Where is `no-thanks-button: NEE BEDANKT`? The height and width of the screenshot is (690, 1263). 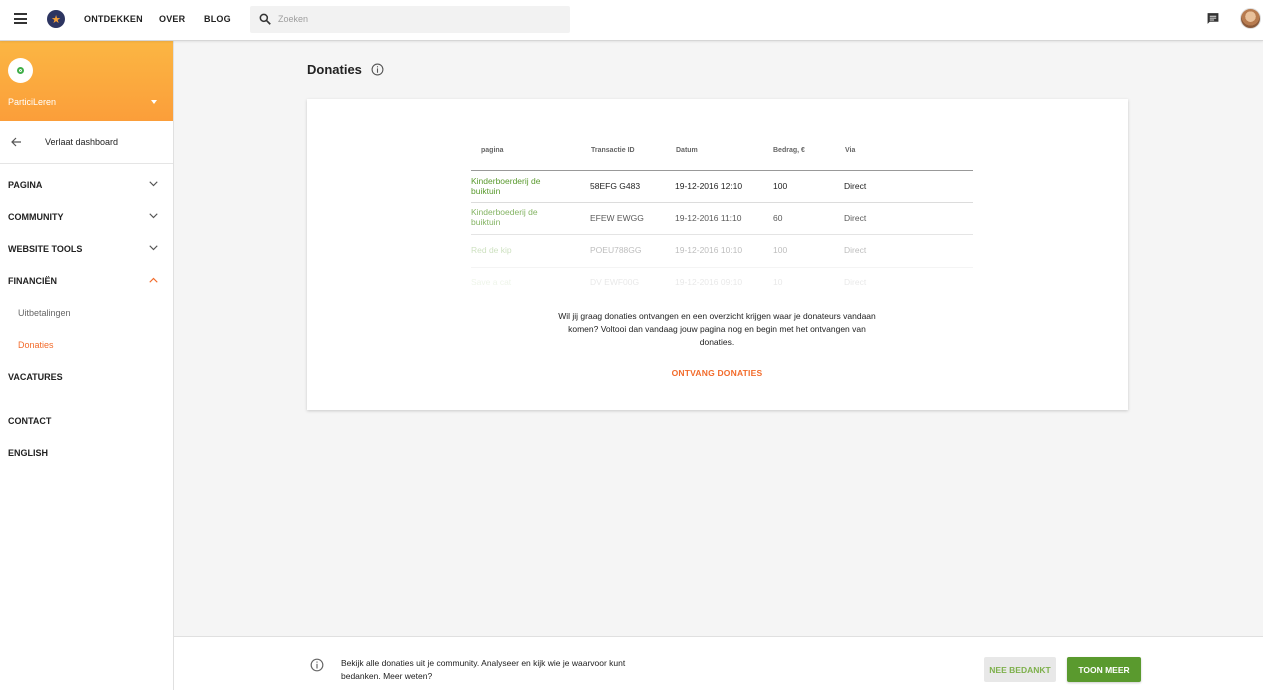
no-thanks-button: NEE BEDANKT is located at coordinates (1020, 669).